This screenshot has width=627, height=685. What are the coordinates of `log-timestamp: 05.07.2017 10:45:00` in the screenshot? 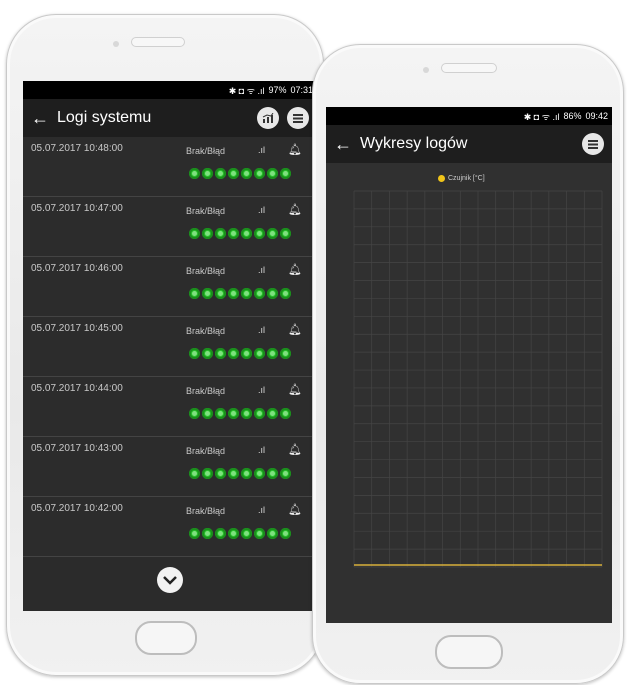 It's located at (77, 328).